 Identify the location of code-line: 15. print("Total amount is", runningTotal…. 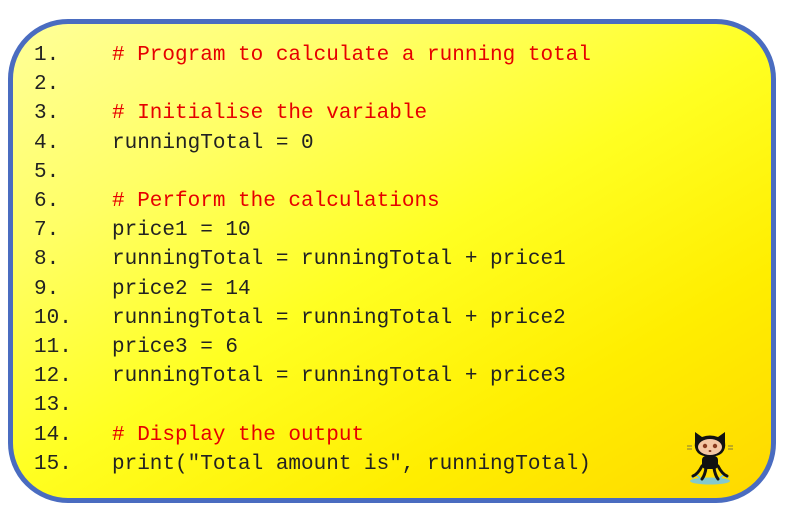
(312, 464).